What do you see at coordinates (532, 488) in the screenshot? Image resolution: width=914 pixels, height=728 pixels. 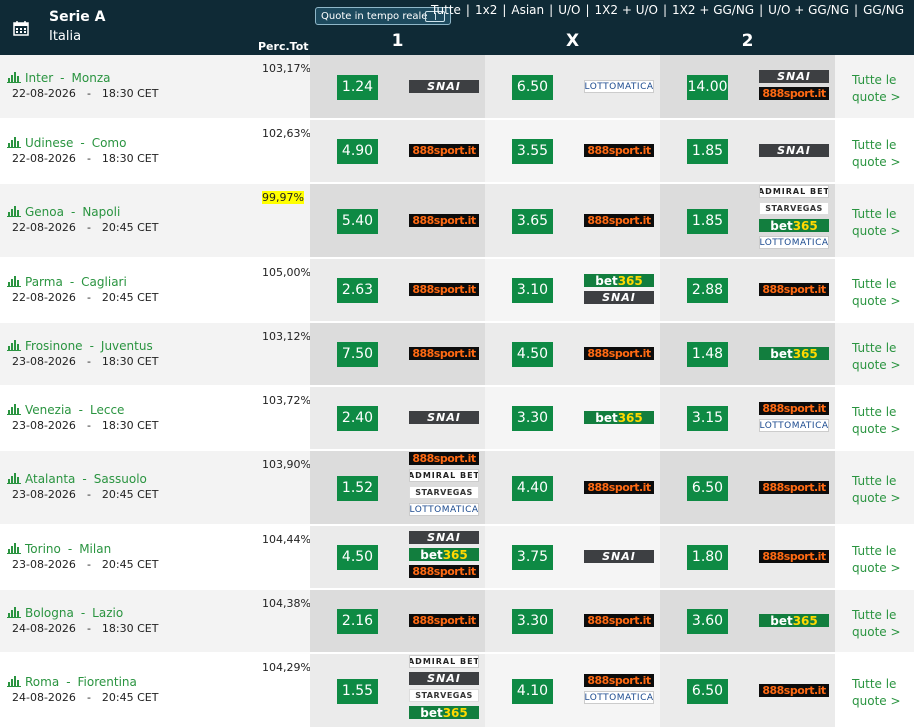 I see `odd-ox-button: 4.40` at bounding box center [532, 488].